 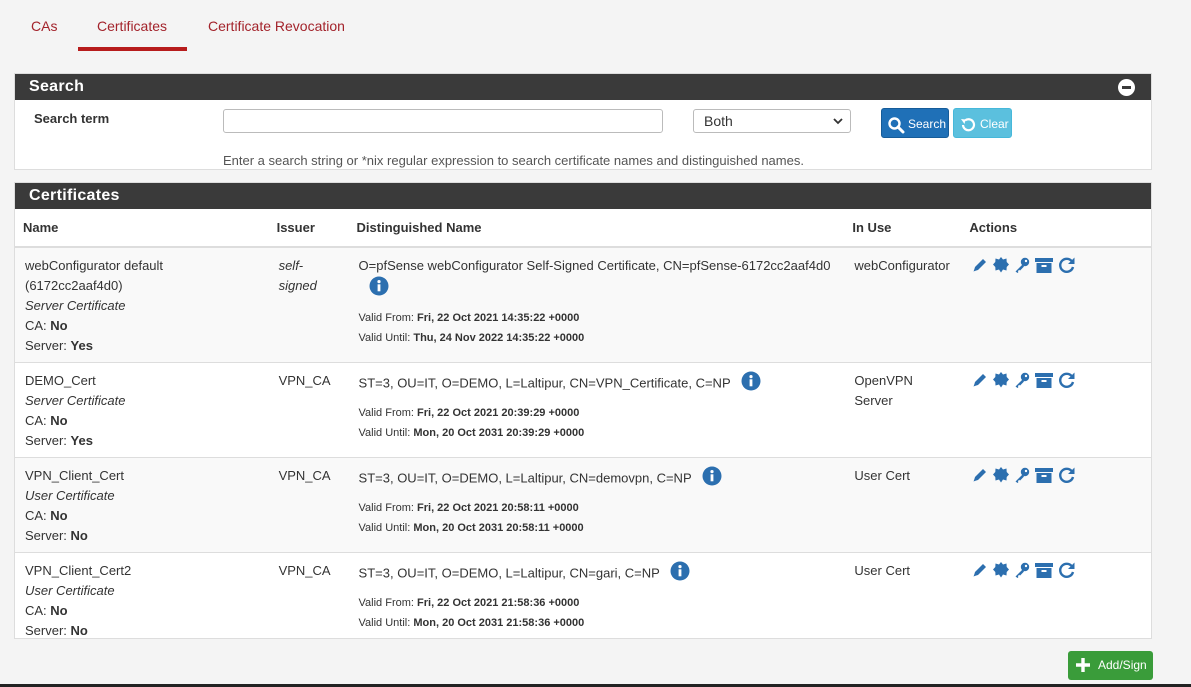 What do you see at coordinates (883, 390) in the screenshot?
I see `cert-in-use: OpenVPN Server` at bounding box center [883, 390].